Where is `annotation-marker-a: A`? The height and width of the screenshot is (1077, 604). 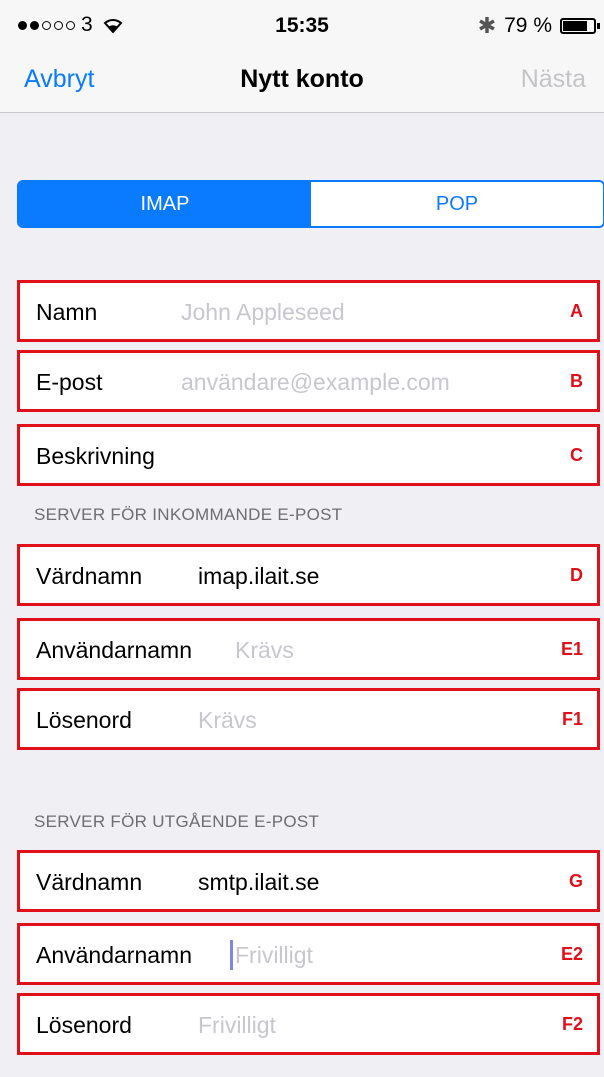
annotation-marker-a: A is located at coordinates (576, 311).